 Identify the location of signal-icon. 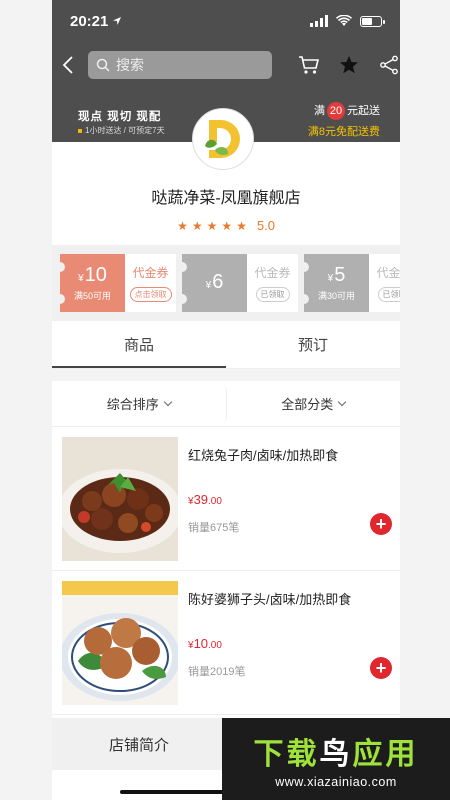
(319, 21).